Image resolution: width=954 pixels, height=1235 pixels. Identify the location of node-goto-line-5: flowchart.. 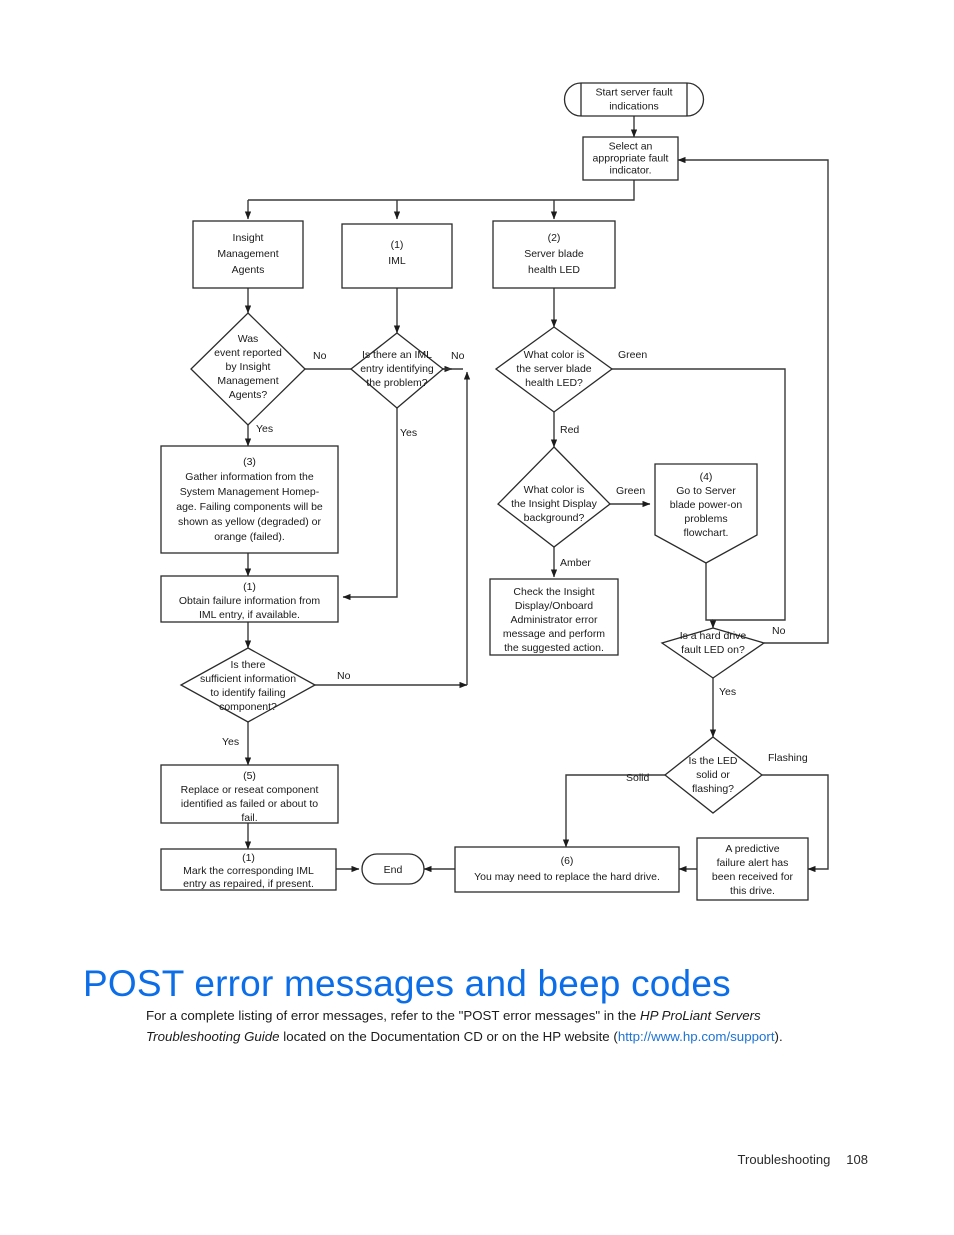
(706, 533).